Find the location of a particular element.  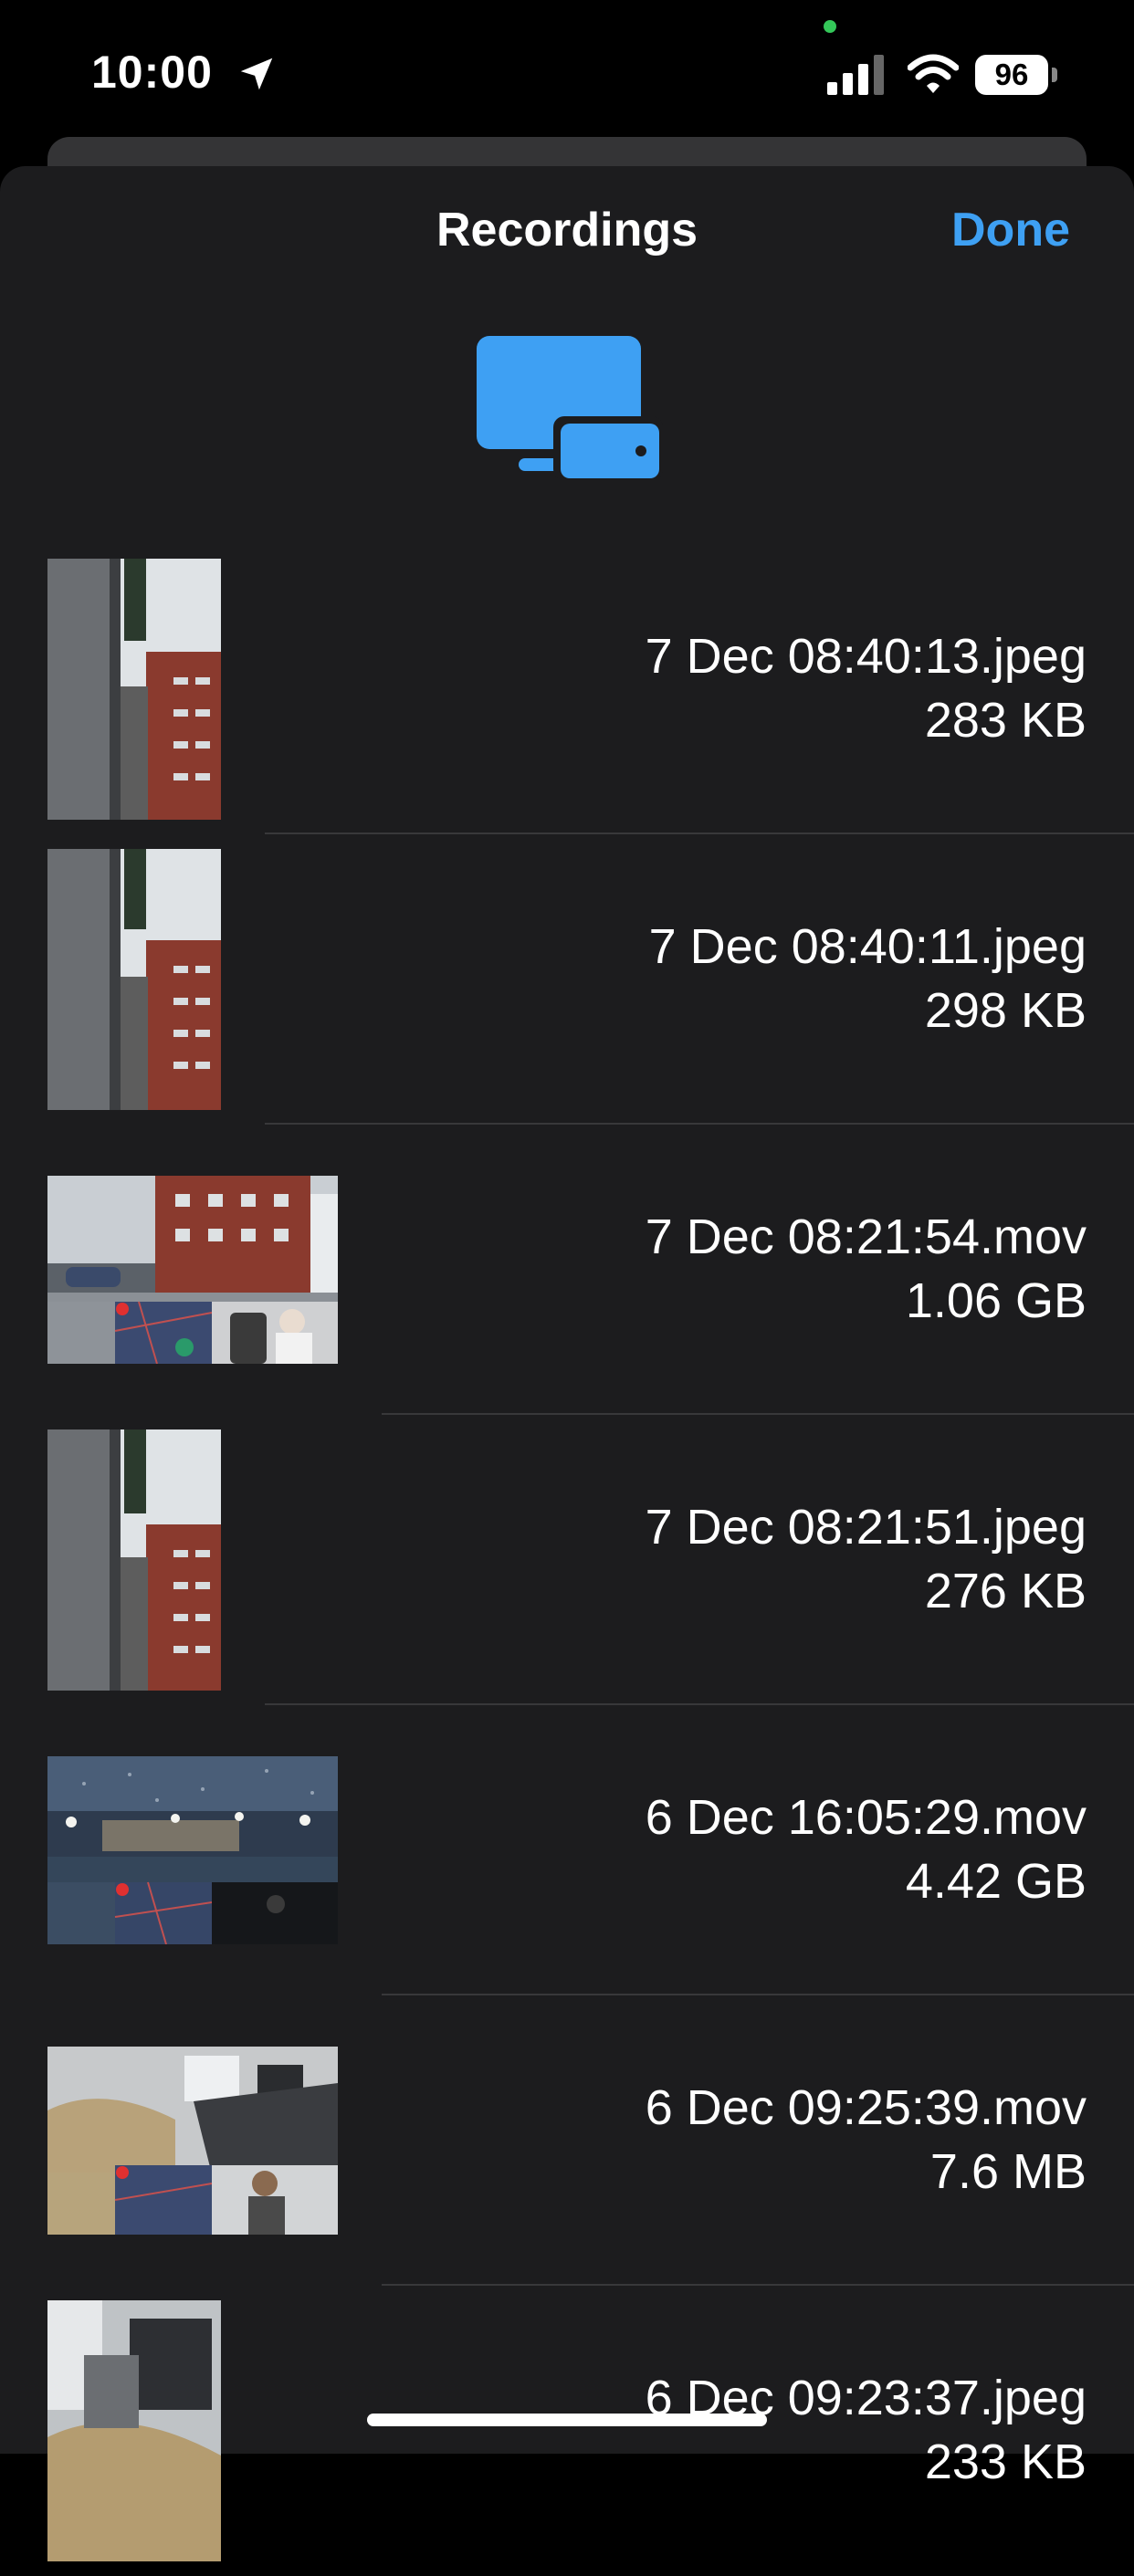

devices-icon is located at coordinates (570, 408).